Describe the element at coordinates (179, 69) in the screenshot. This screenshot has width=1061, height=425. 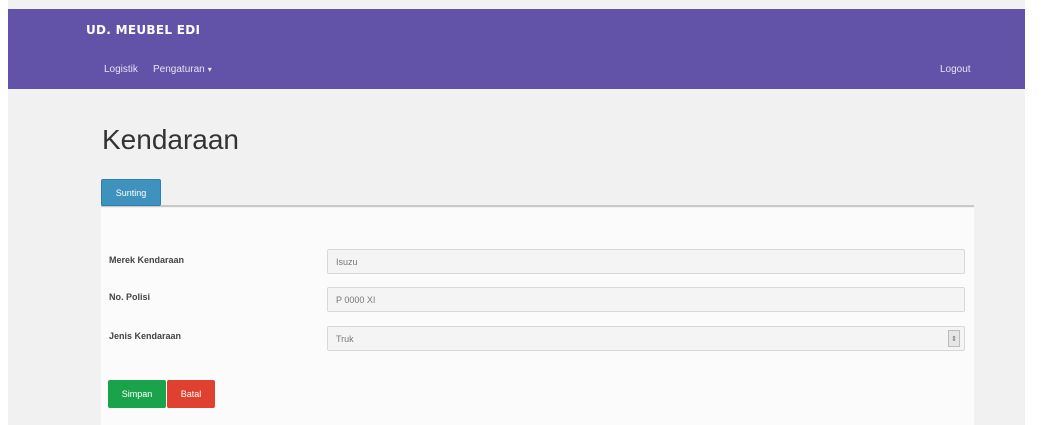
I see `nav-item-pengaturan-label: Pengaturan` at that location.